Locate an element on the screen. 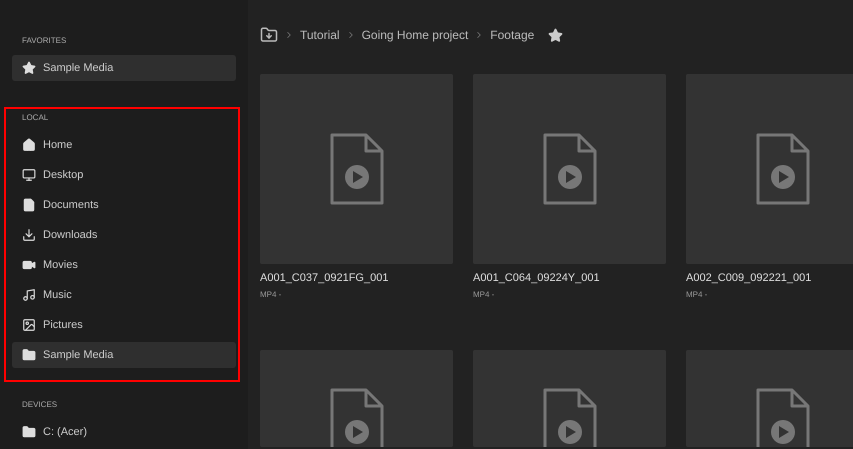 The height and width of the screenshot is (449, 853). sidebar-item: Downloads is located at coordinates (124, 235).